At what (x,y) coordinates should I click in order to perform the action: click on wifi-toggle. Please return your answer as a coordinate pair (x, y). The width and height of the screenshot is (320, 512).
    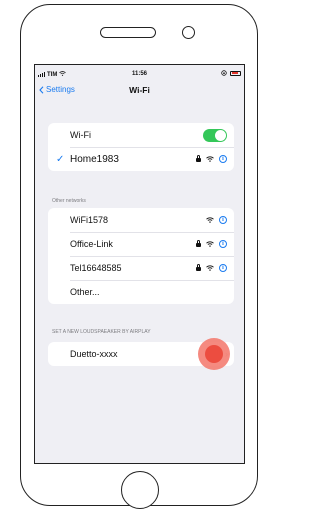
    Looking at the image, I should click on (215, 135).